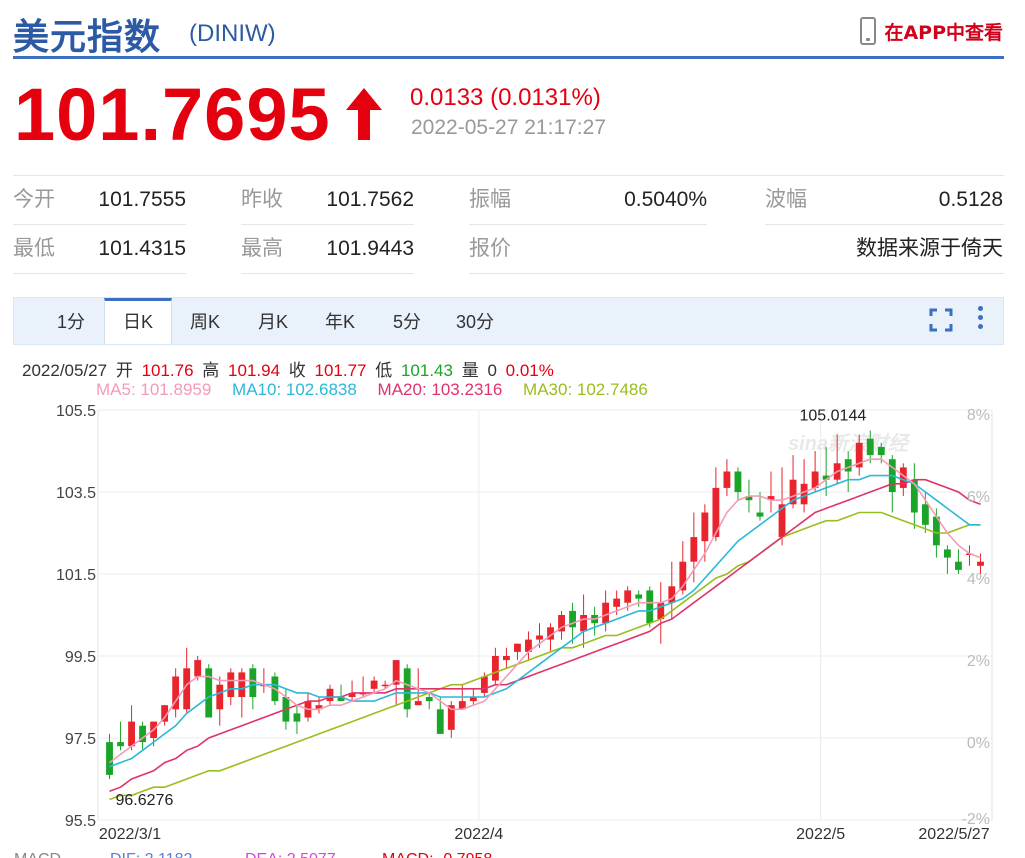 This screenshot has height=858, width=1025. Describe the element at coordinates (978, 661) in the screenshot. I see `pct-tick-label: 2%` at that location.